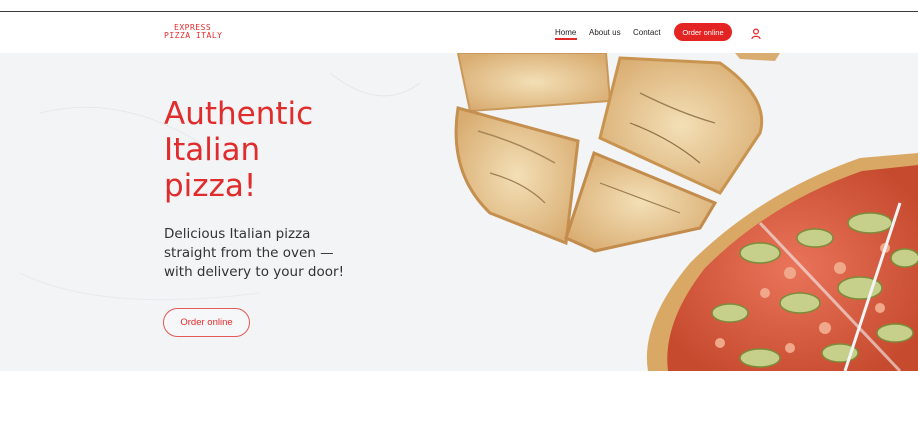 The image size is (918, 446). What do you see at coordinates (239, 114) in the screenshot?
I see `hero-headline-line: Authentic` at bounding box center [239, 114].